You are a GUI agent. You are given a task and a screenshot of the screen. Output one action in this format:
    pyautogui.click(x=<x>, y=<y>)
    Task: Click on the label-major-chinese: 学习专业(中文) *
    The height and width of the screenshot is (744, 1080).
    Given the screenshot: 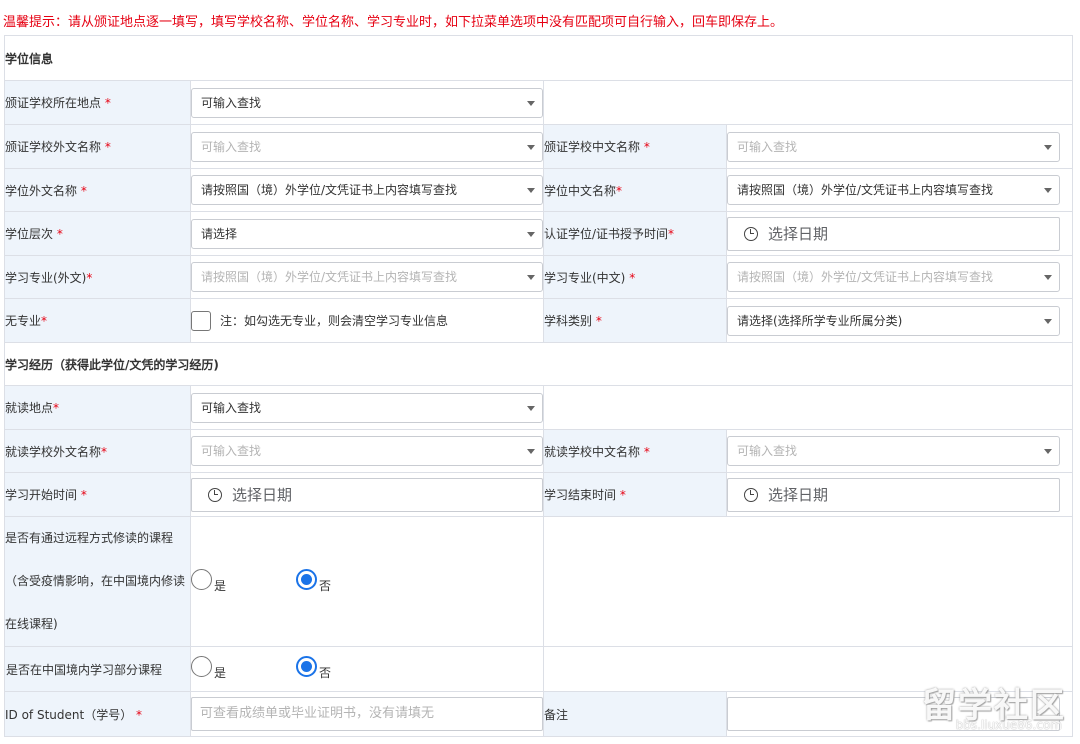 What is the action you would take?
    pyautogui.click(x=635, y=277)
    